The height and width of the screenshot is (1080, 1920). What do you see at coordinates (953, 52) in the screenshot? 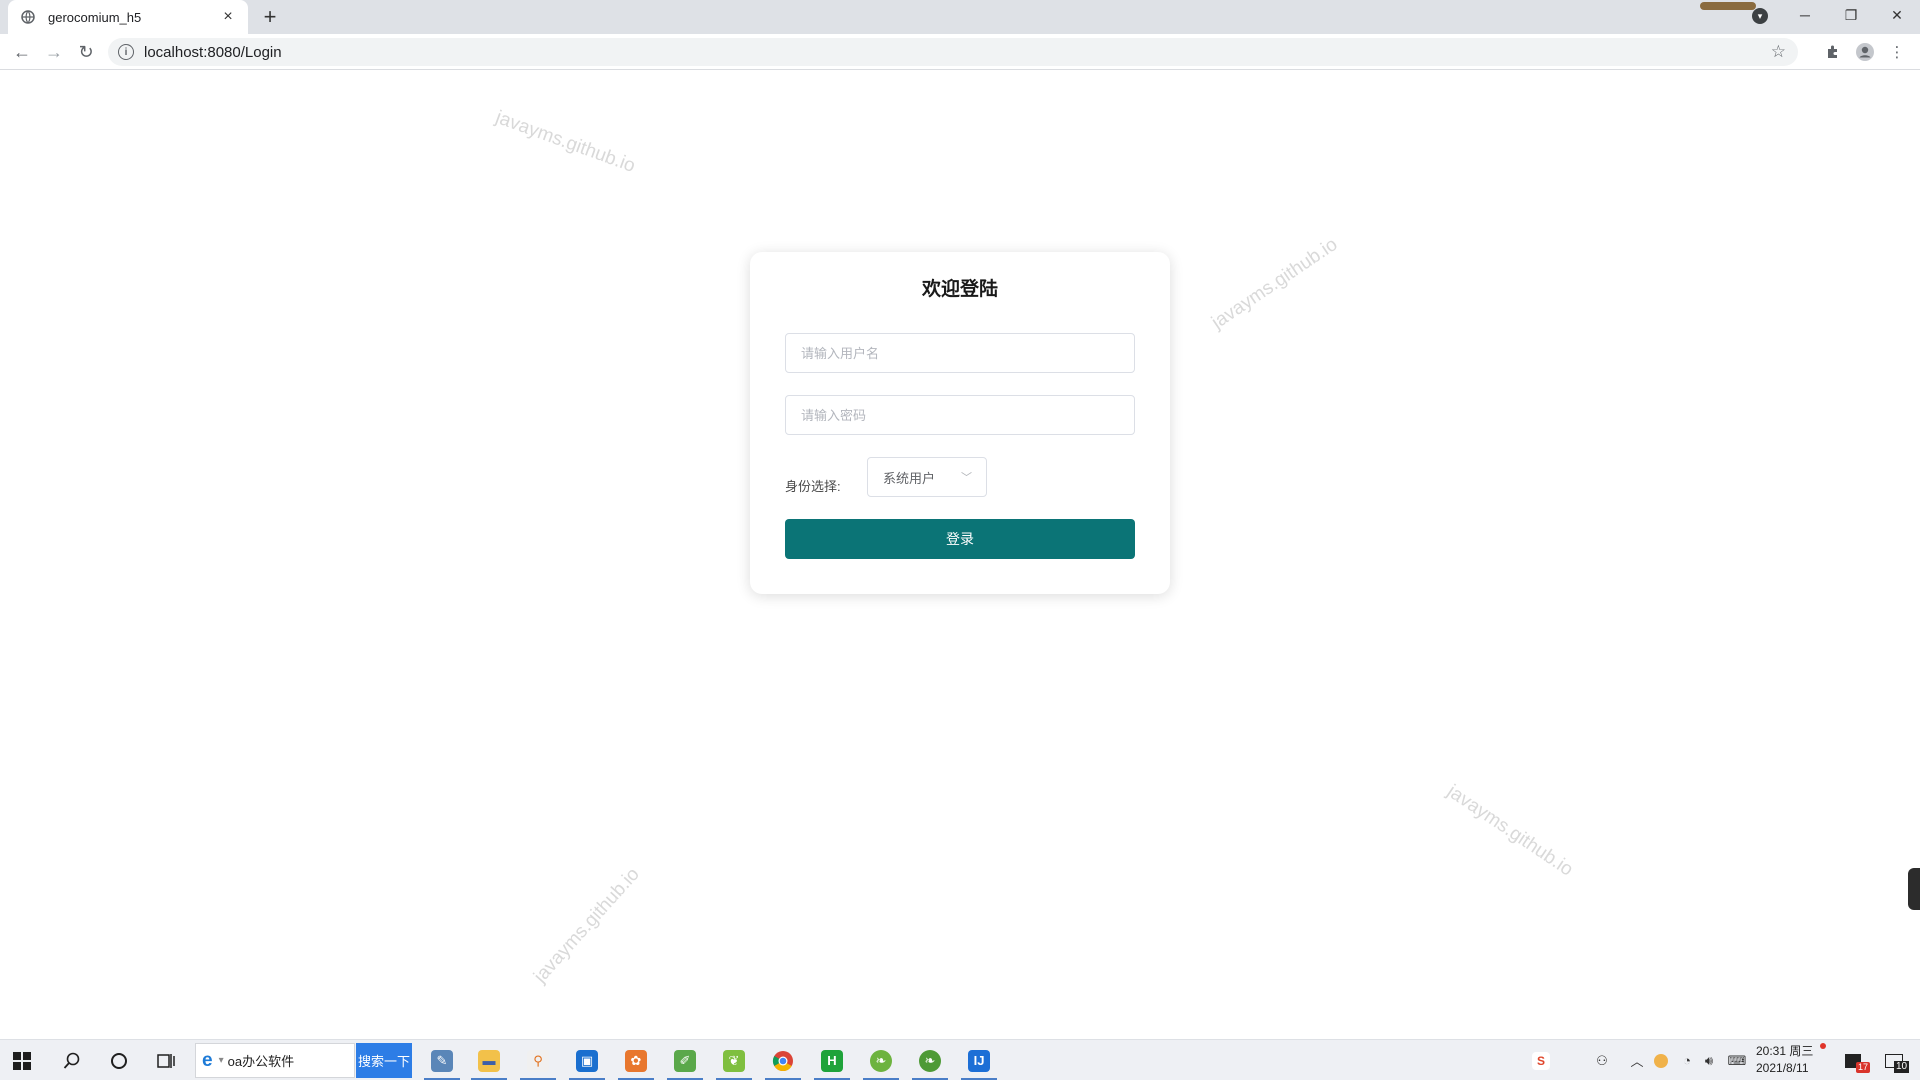
I see `address-bar: i localhost:8080/Login ☆` at bounding box center [953, 52].